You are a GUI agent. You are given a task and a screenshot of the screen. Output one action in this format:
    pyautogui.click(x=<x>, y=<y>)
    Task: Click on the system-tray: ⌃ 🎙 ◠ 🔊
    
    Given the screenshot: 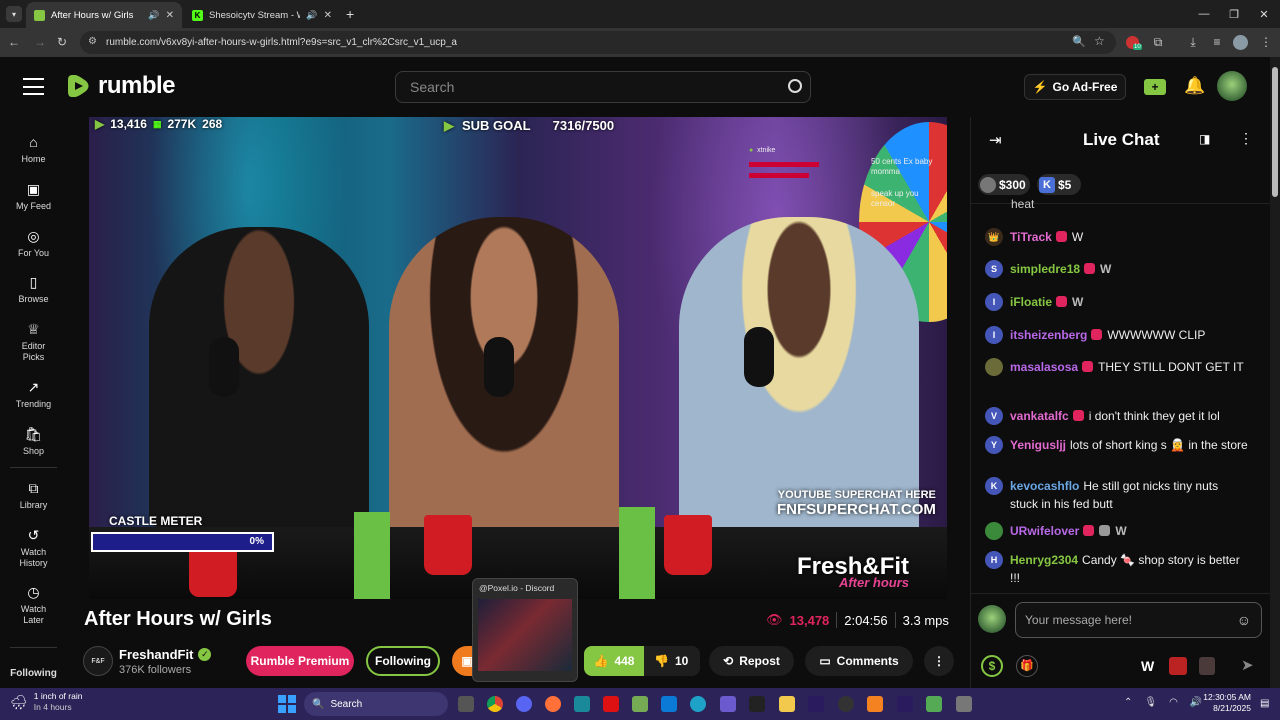 What is the action you would take?
    pyautogui.click(x=1163, y=702)
    